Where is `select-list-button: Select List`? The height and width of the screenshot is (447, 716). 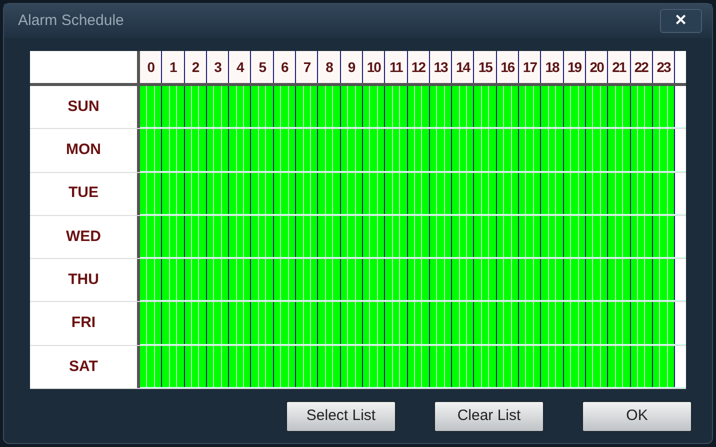
select-list-button: Select List is located at coordinates (341, 416).